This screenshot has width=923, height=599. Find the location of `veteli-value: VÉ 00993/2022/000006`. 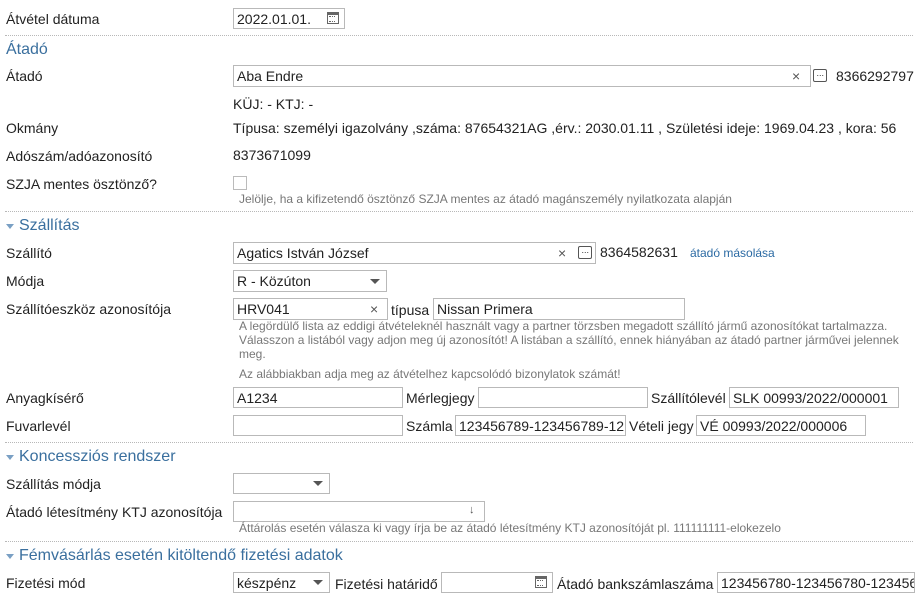

veteli-value: VÉ 00993/2022/000006 is located at coordinates (774, 426).